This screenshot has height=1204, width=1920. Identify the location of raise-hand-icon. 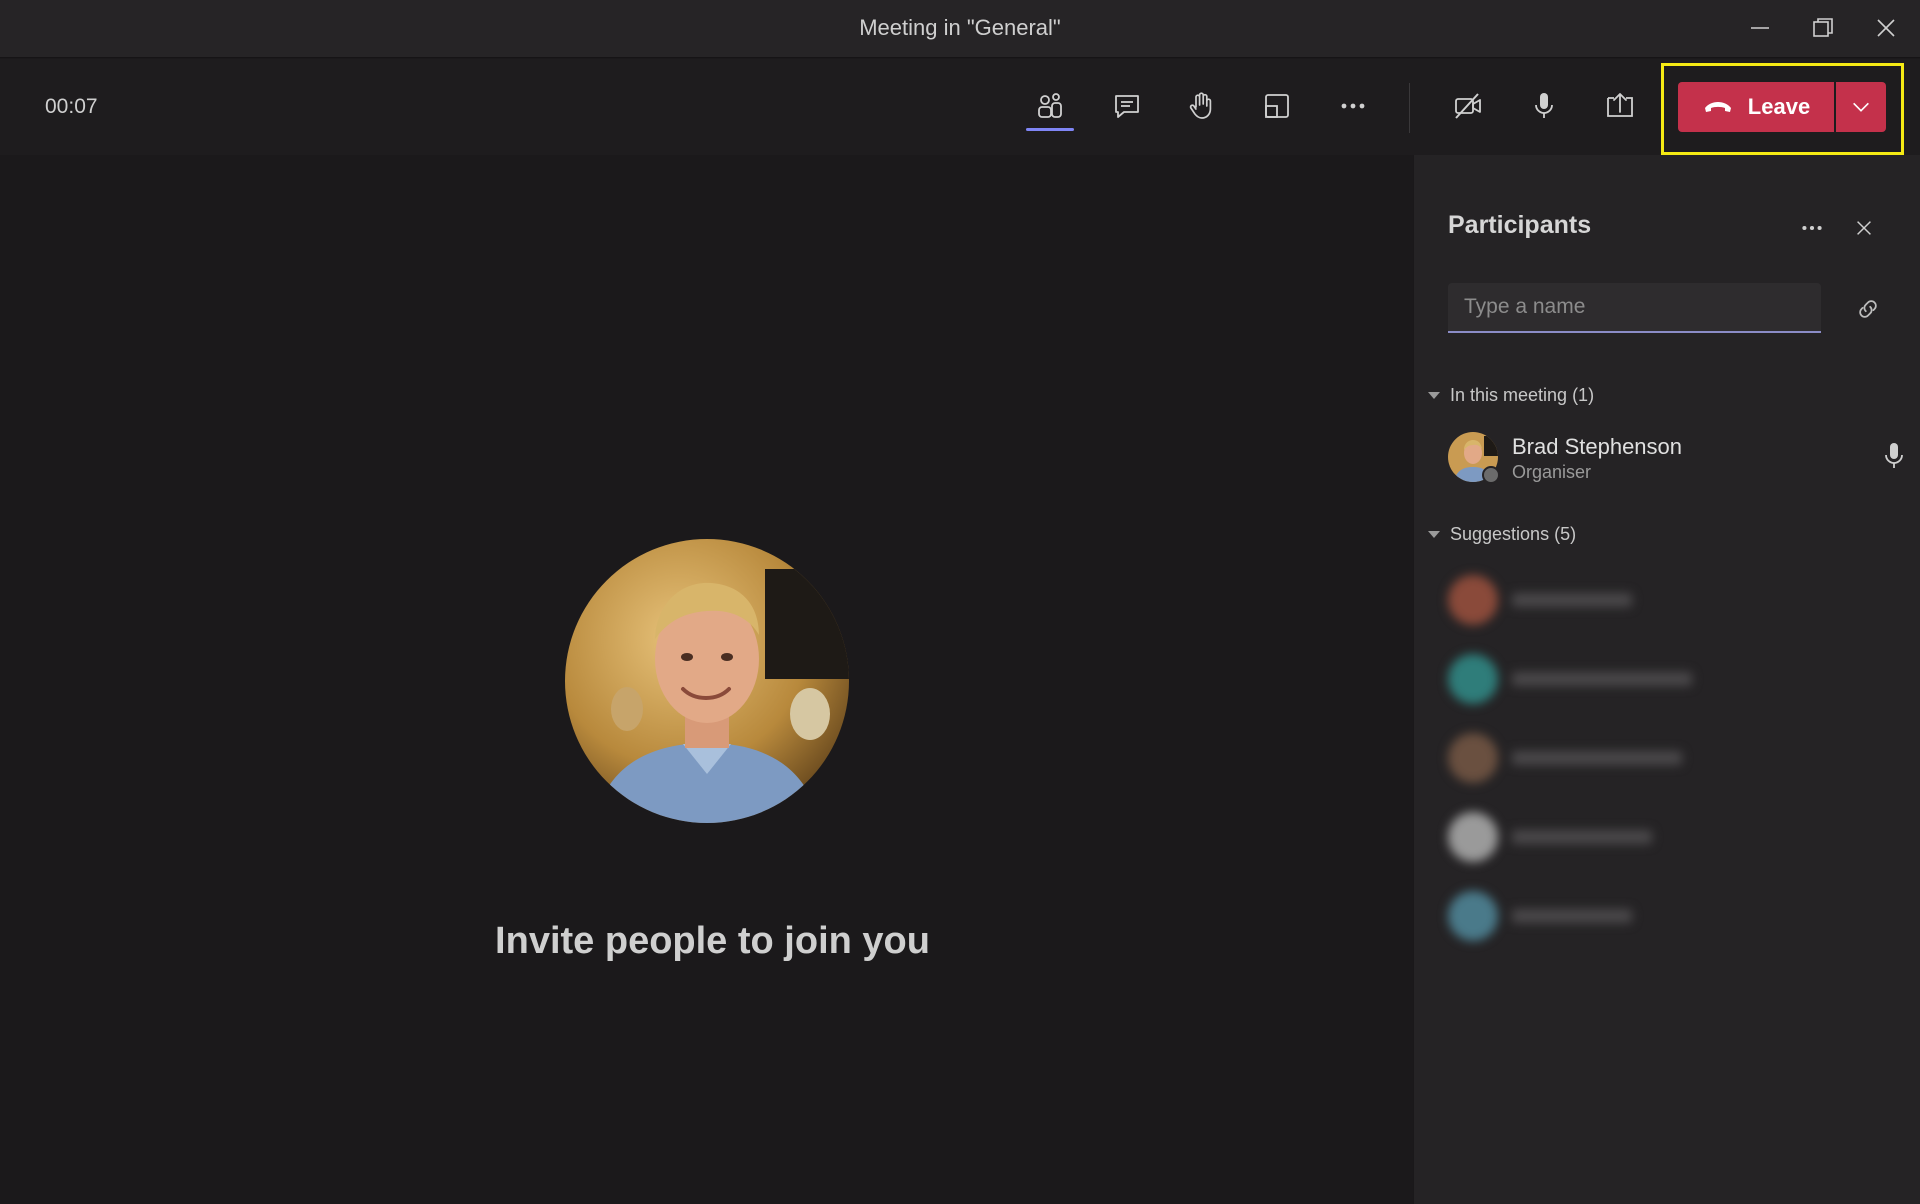
(1200, 105).